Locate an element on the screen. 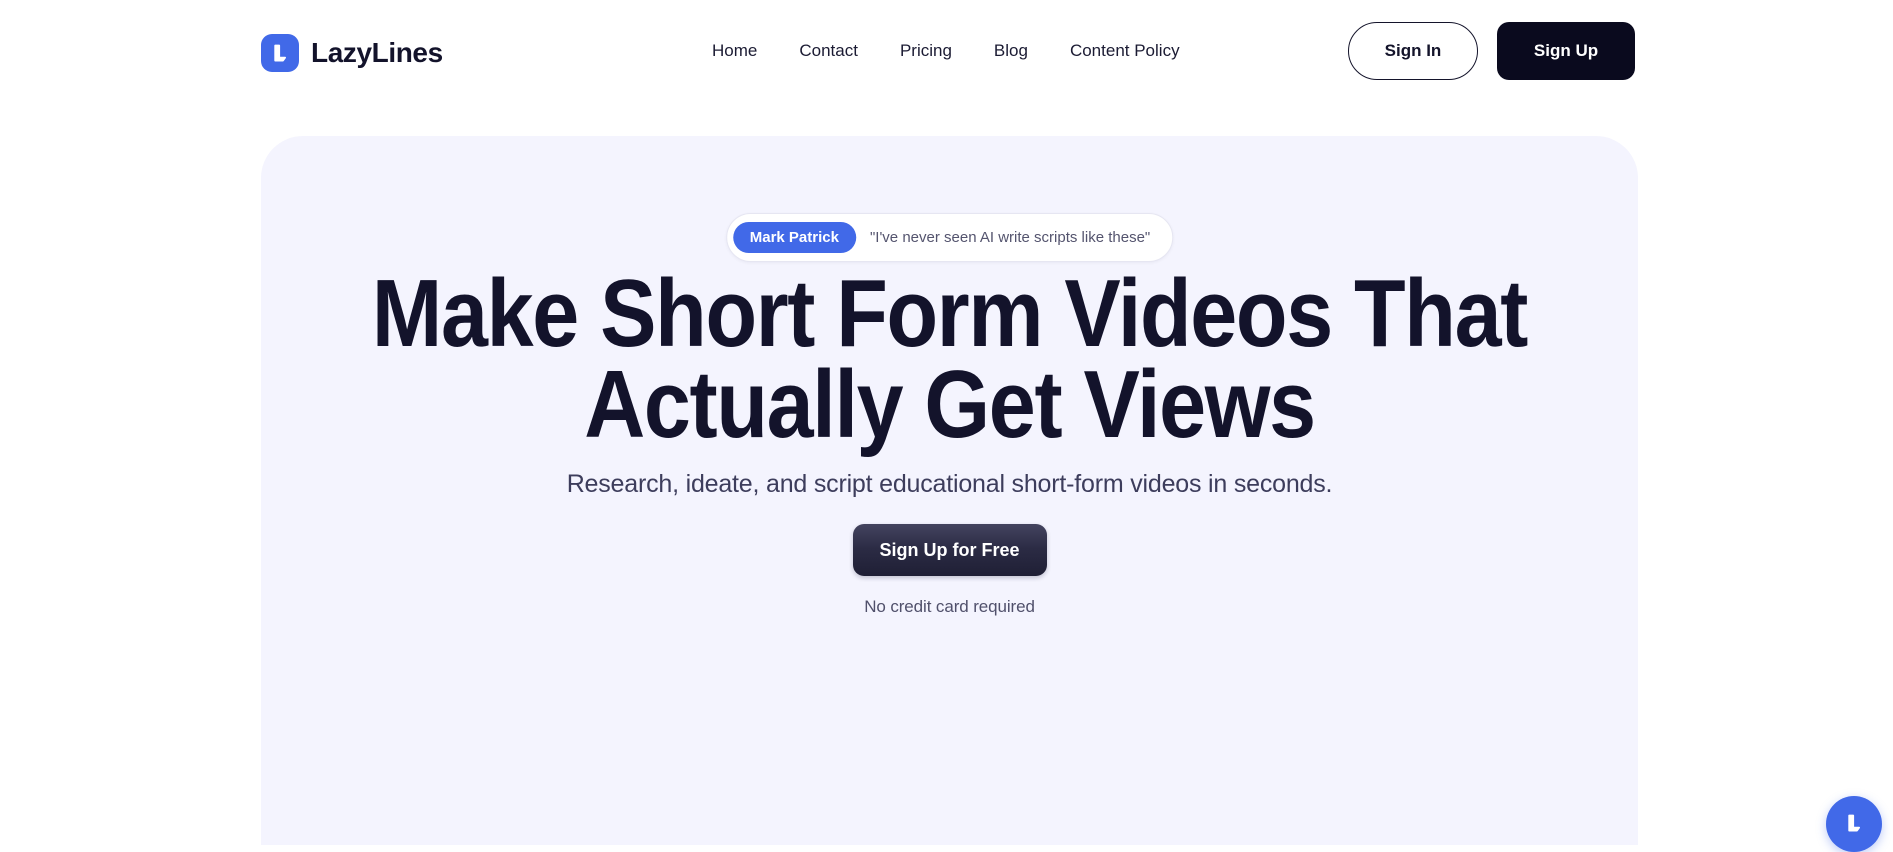 This screenshot has width=1893, height=852. brand-name: LazyLines is located at coordinates (377, 52).